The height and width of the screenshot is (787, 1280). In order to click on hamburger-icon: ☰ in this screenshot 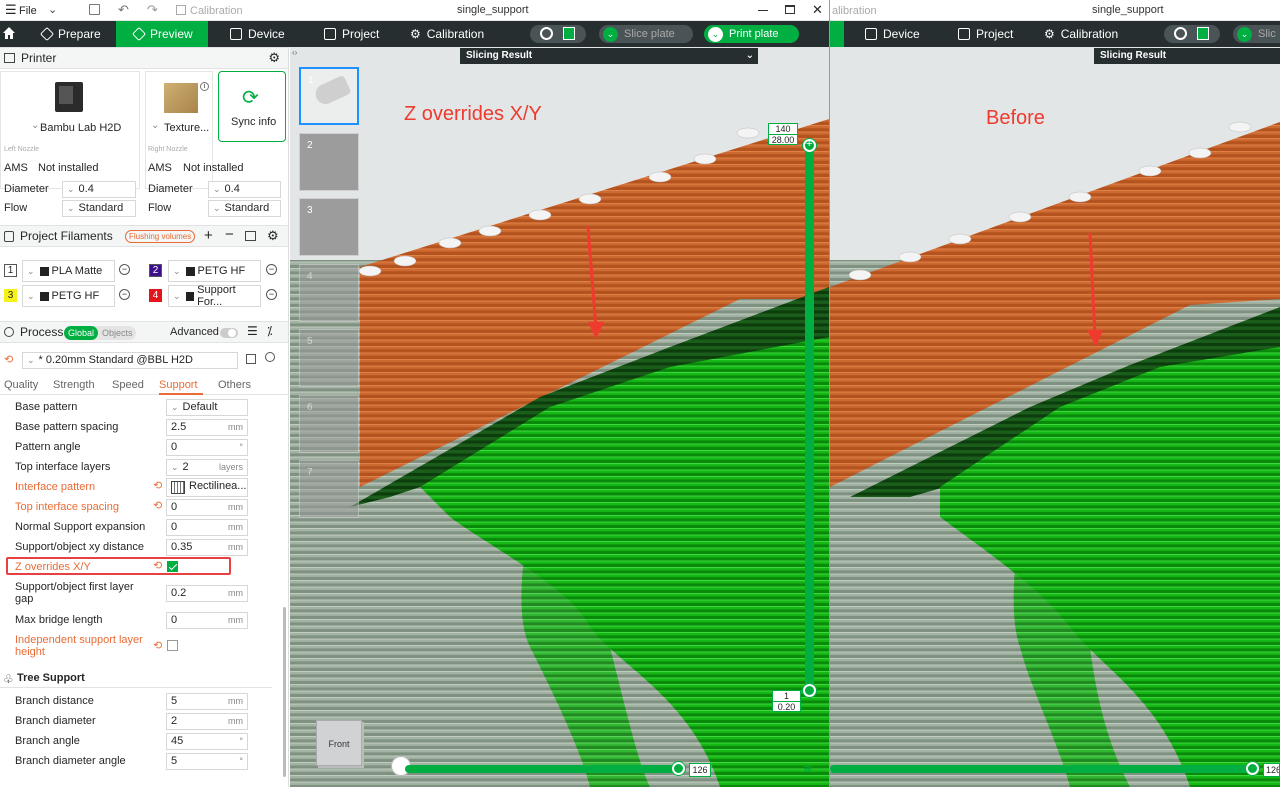, I will do `click(11, 9)`.